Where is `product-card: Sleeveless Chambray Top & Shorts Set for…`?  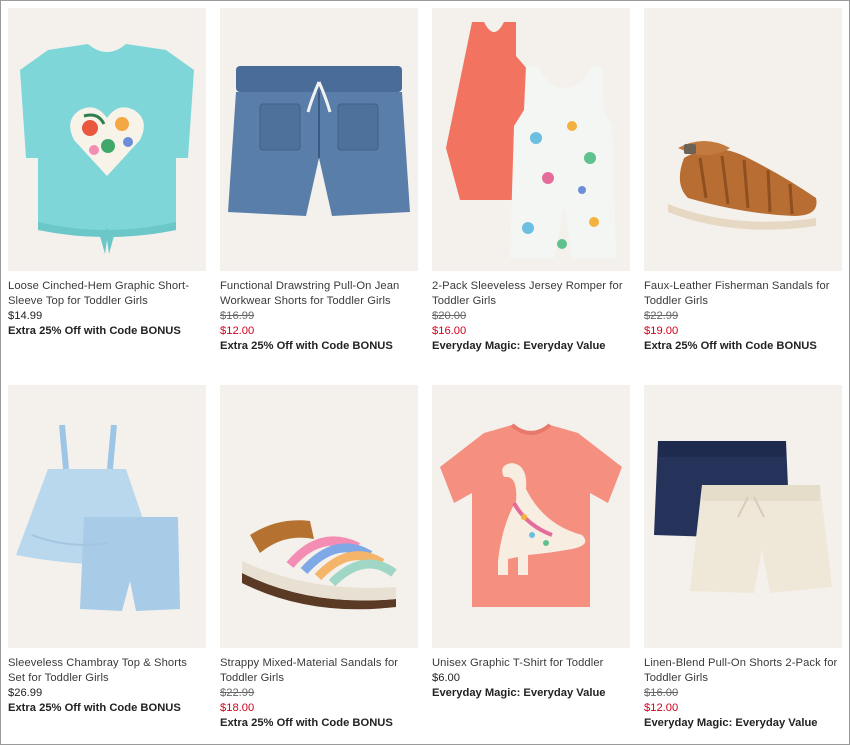 product-card: Sleeveless Chambray Top & Shorts Set for… is located at coordinates (107, 550).